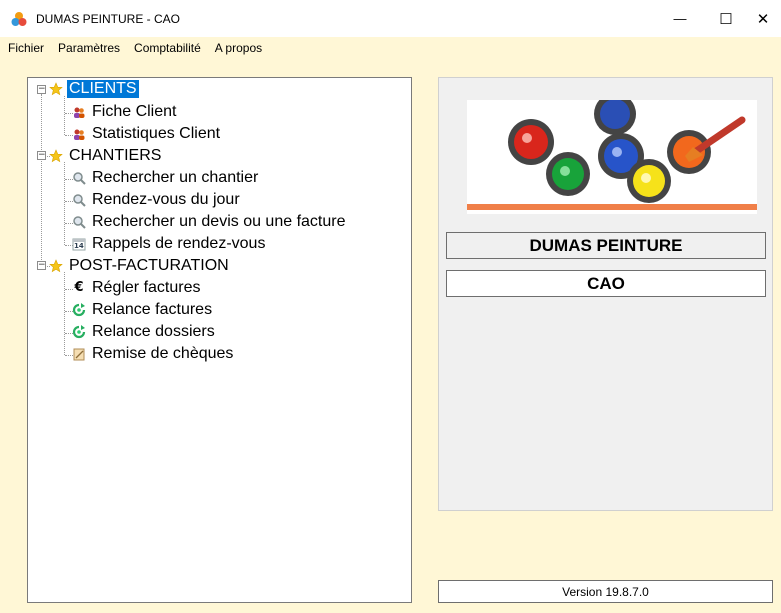 The height and width of the screenshot is (613, 781). Describe the element at coordinates (26, 48) in the screenshot. I see `menu-fichier: Fichier` at that location.